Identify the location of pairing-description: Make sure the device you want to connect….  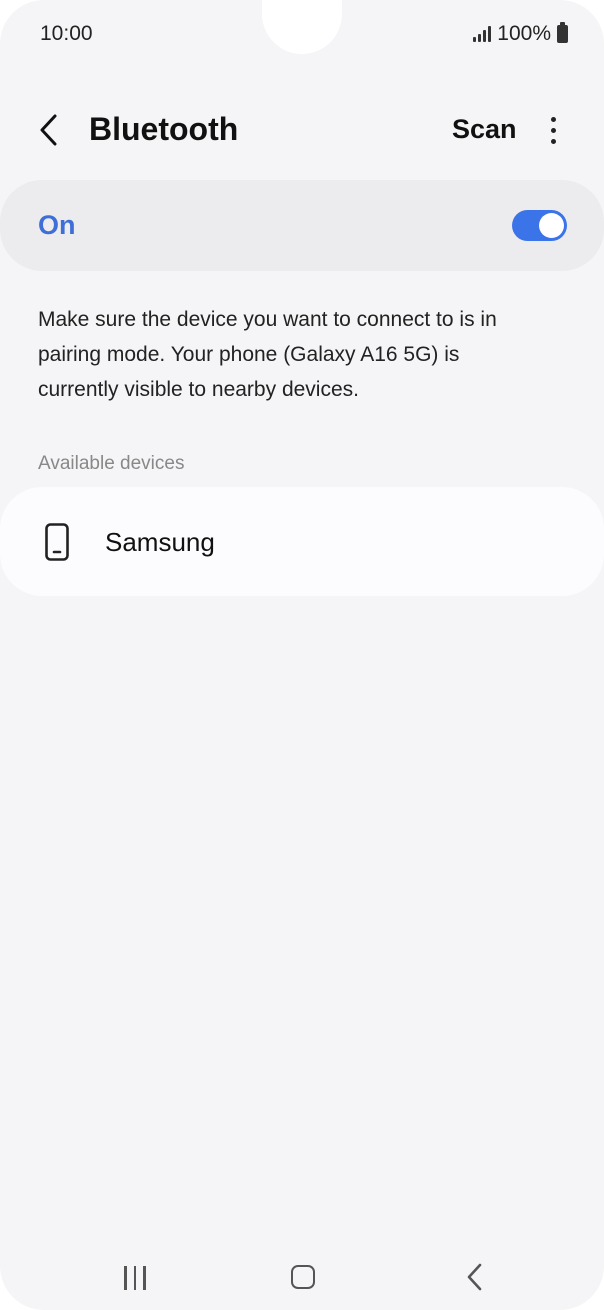
(267, 354).